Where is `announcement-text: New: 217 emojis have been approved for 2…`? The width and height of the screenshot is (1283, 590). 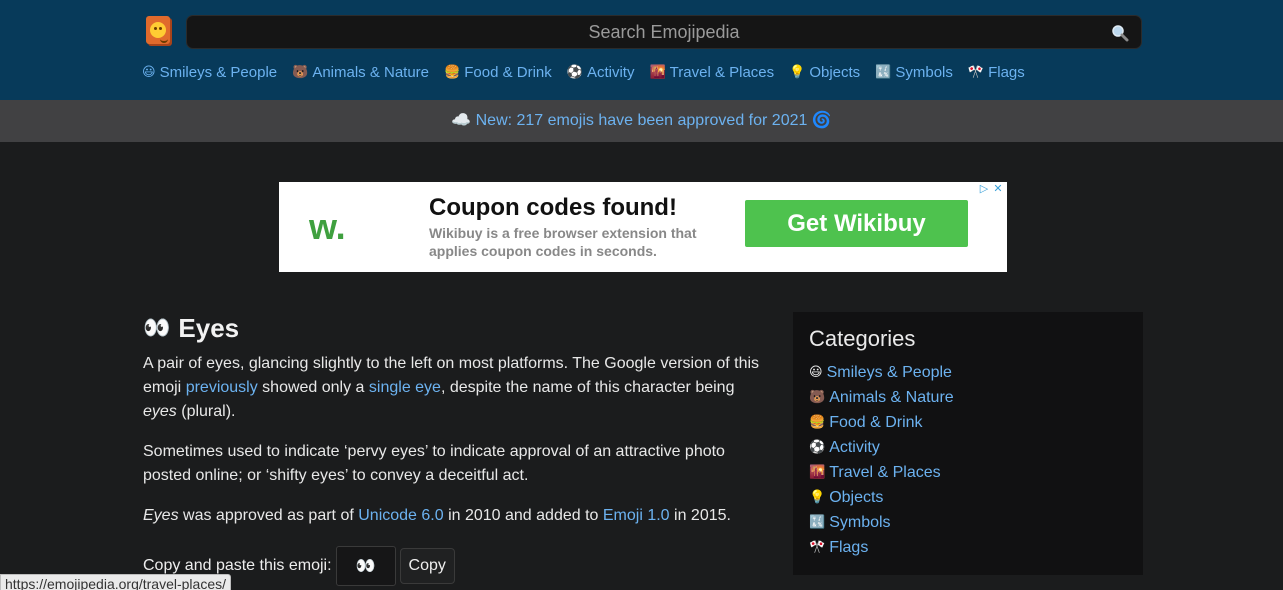 announcement-text: New: 217 emojis have been approved for 2… is located at coordinates (641, 120).